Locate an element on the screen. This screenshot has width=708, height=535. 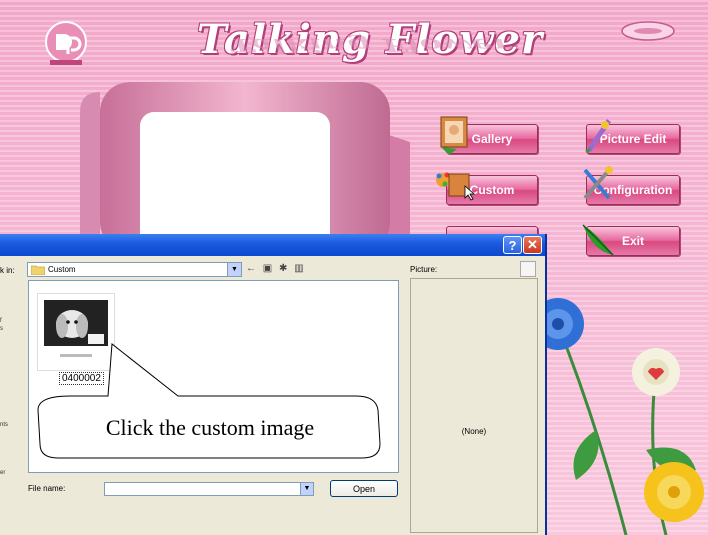
close-button: ✕ is located at coordinates (532, 245).